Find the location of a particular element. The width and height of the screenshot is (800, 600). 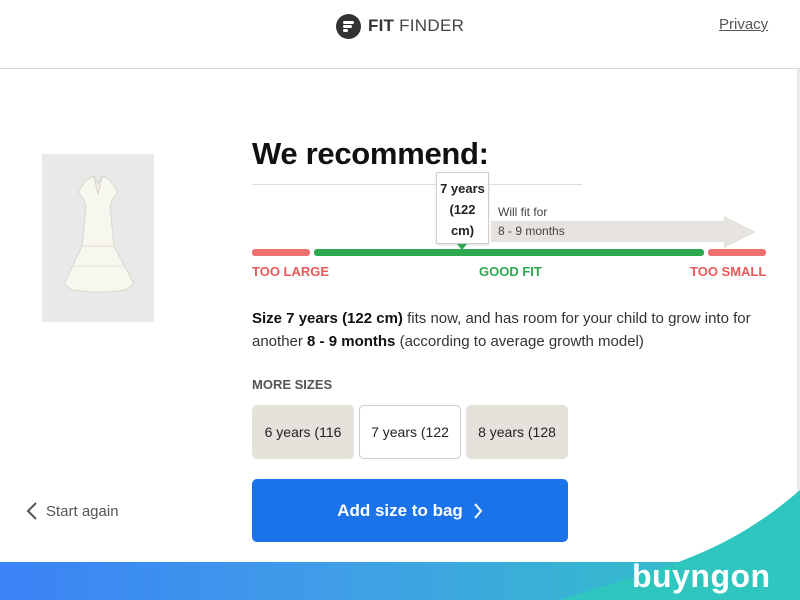

size-option-7-years: 7 years (122 is located at coordinates (410, 432).